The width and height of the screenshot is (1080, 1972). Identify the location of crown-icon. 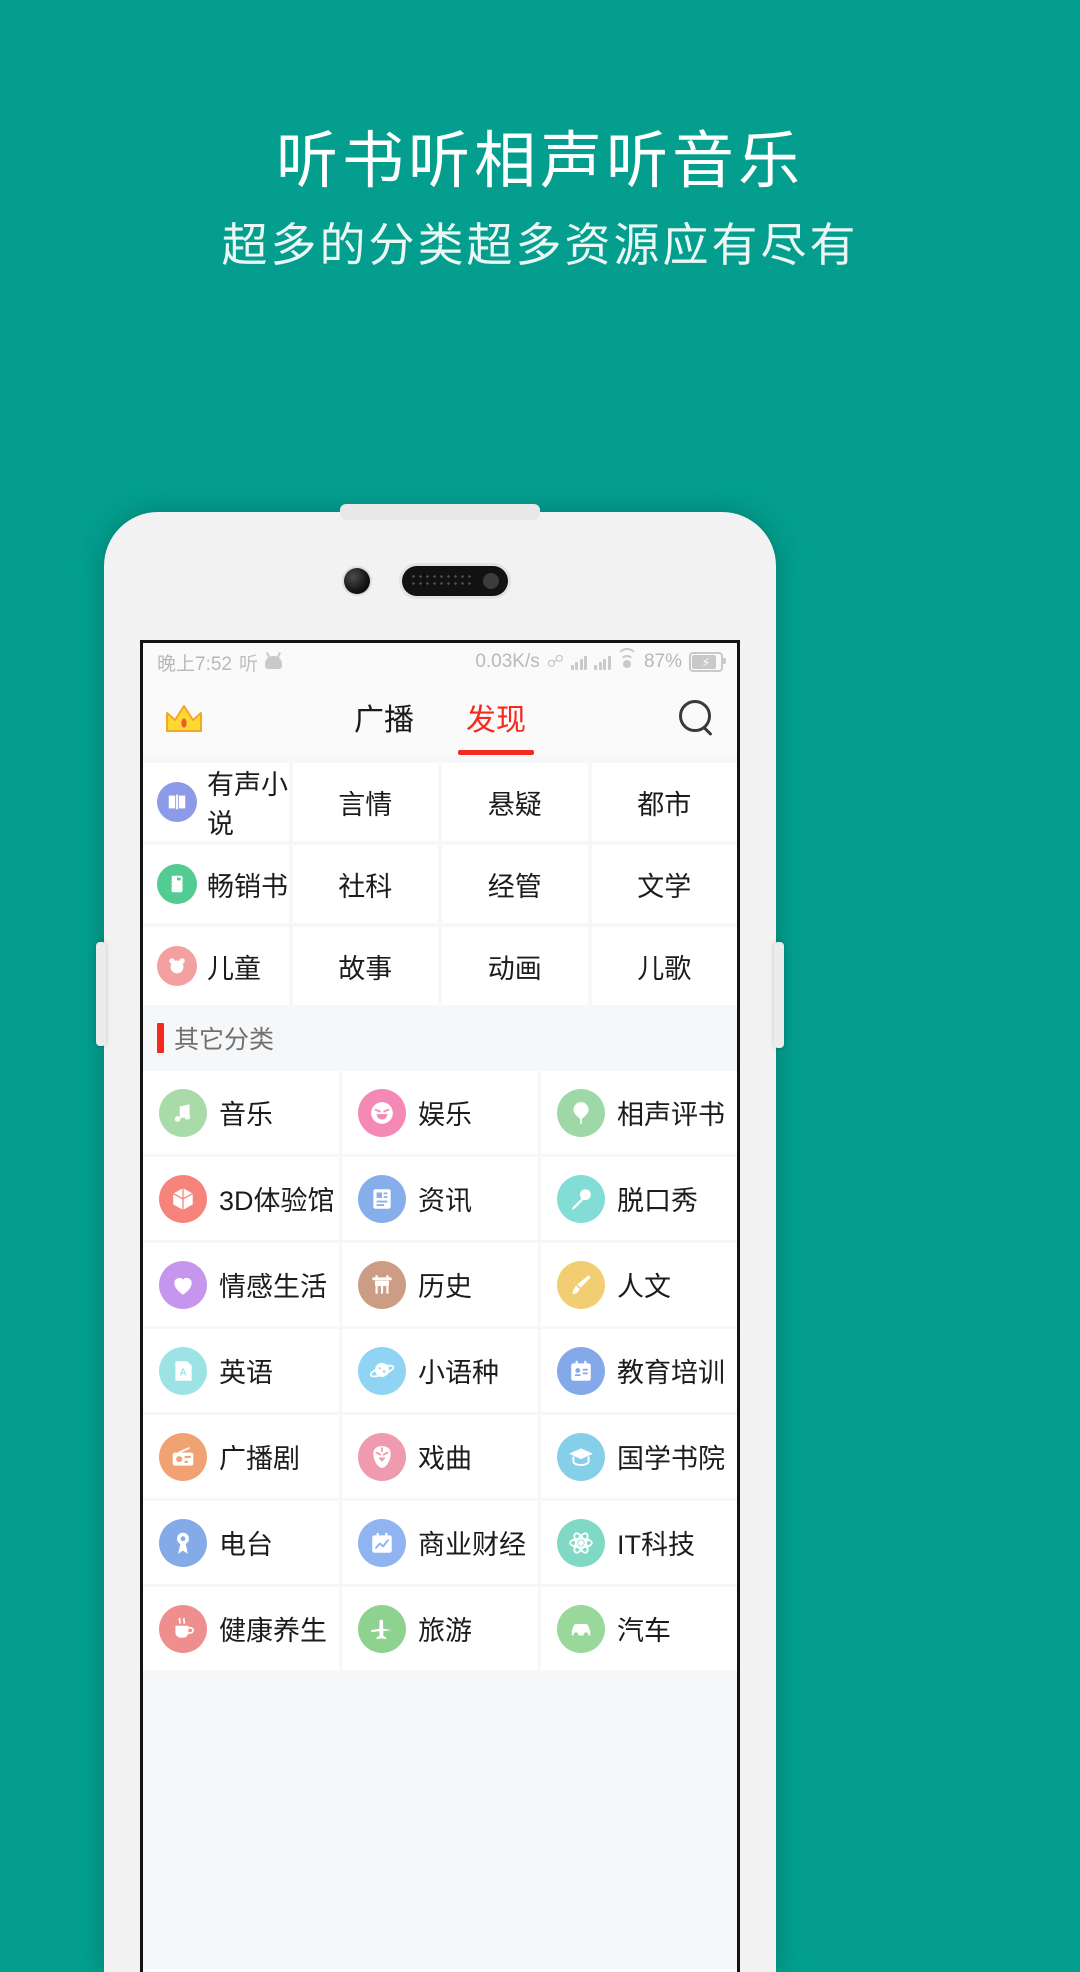
(184, 718).